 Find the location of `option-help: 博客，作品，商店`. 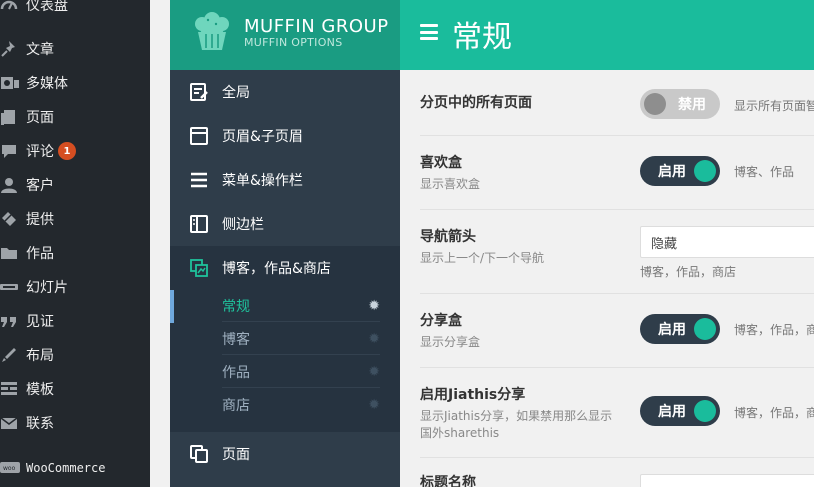

option-help: 博客，作品，商店 is located at coordinates (688, 272).